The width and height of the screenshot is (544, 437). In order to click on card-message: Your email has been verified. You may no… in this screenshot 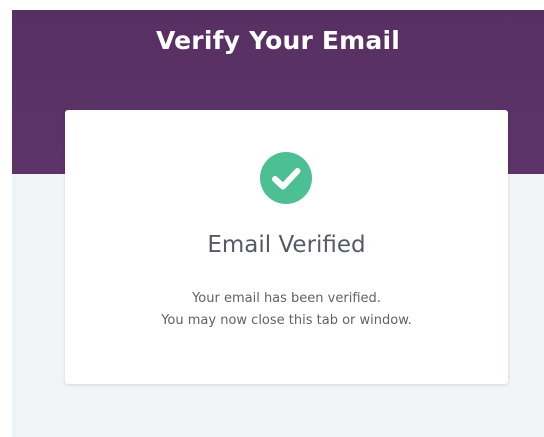, I will do `click(286, 310)`.